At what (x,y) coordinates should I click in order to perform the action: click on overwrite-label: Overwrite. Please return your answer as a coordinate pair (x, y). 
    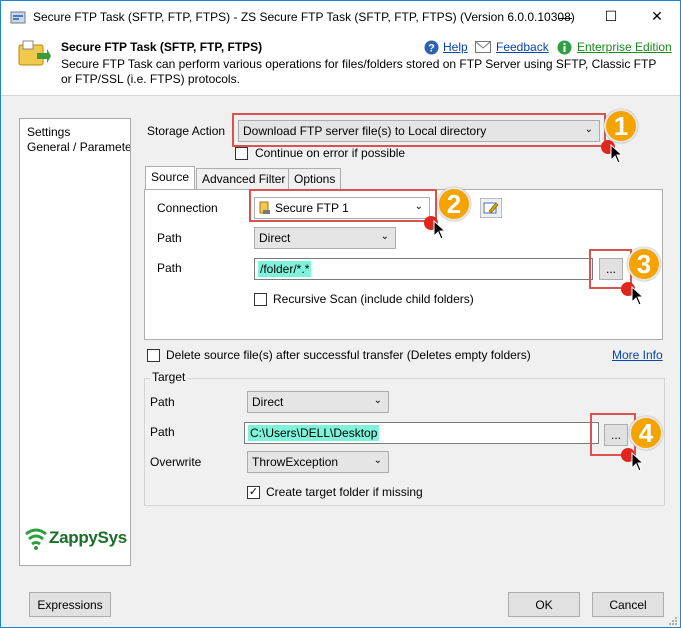
    Looking at the image, I should click on (176, 462).